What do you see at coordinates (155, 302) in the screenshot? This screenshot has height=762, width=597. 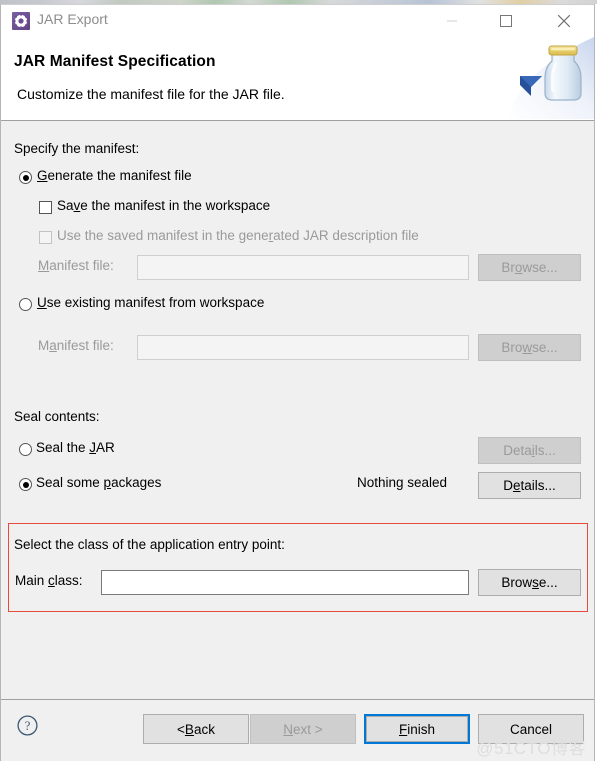 I see `label-rest: se existing manifest from workspace` at bounding box center [155, 302].